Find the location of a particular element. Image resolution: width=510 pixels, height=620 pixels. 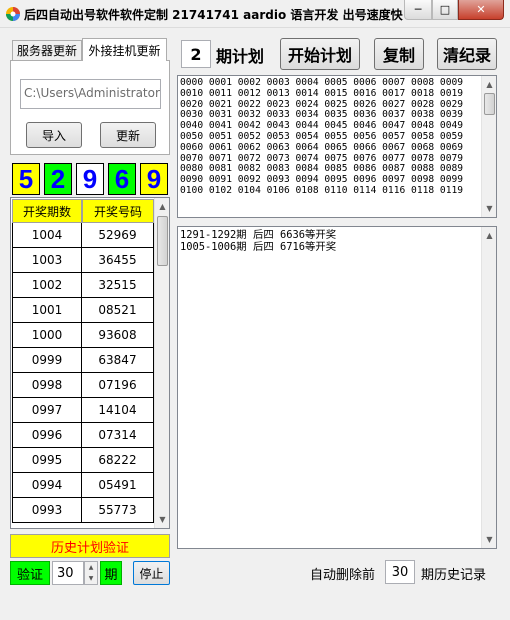

tab-server-update: 服务器更新 is located at coordinates (47, 50).